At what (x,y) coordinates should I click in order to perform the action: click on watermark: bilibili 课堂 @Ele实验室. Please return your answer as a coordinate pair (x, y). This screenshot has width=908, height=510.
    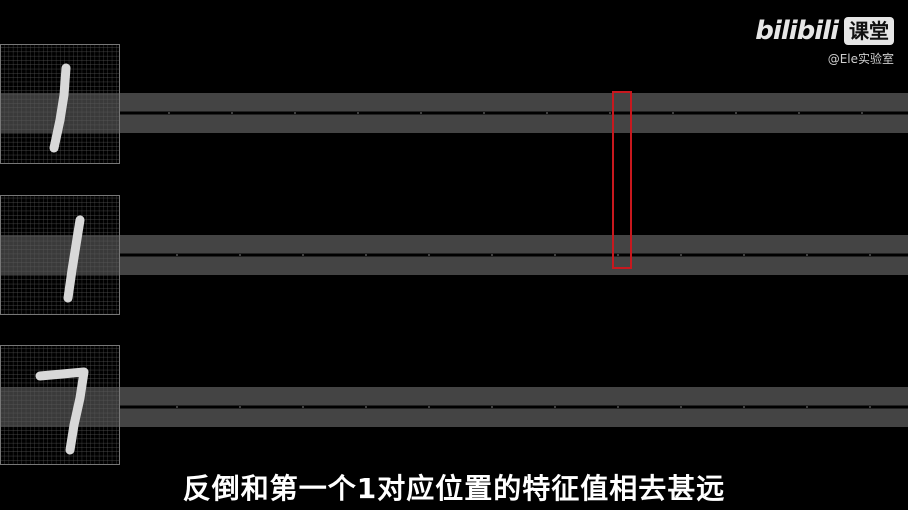
    Looking at the image, I should click on (824, 41).